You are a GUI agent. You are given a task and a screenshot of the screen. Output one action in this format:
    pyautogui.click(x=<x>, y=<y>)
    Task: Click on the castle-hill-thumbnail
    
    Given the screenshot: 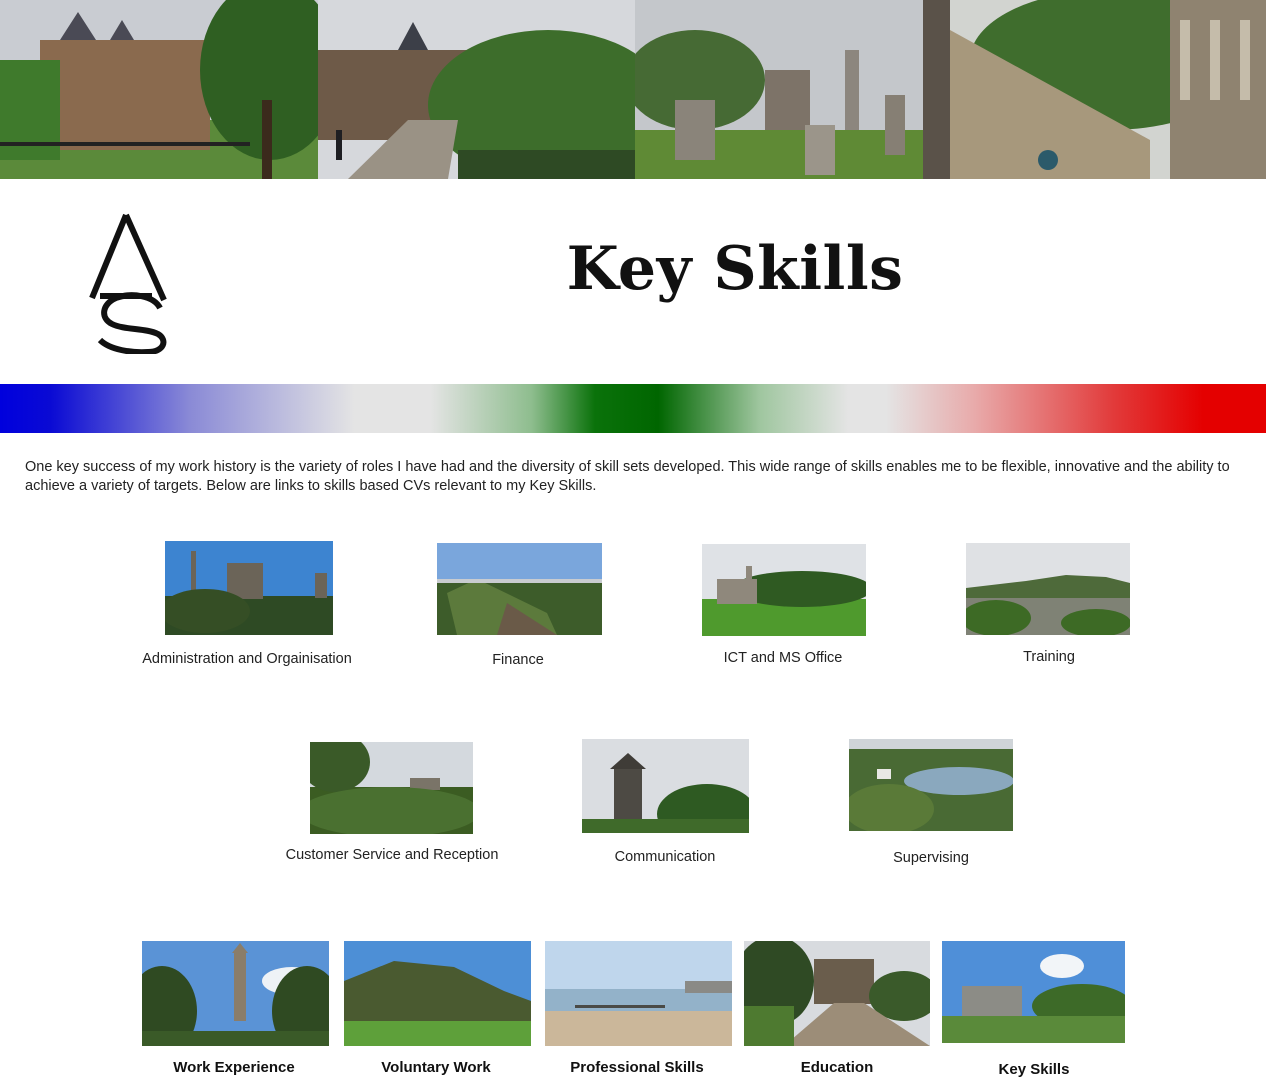 What is the action you would take?
    pyautogui.click(x=249, y=588)
    